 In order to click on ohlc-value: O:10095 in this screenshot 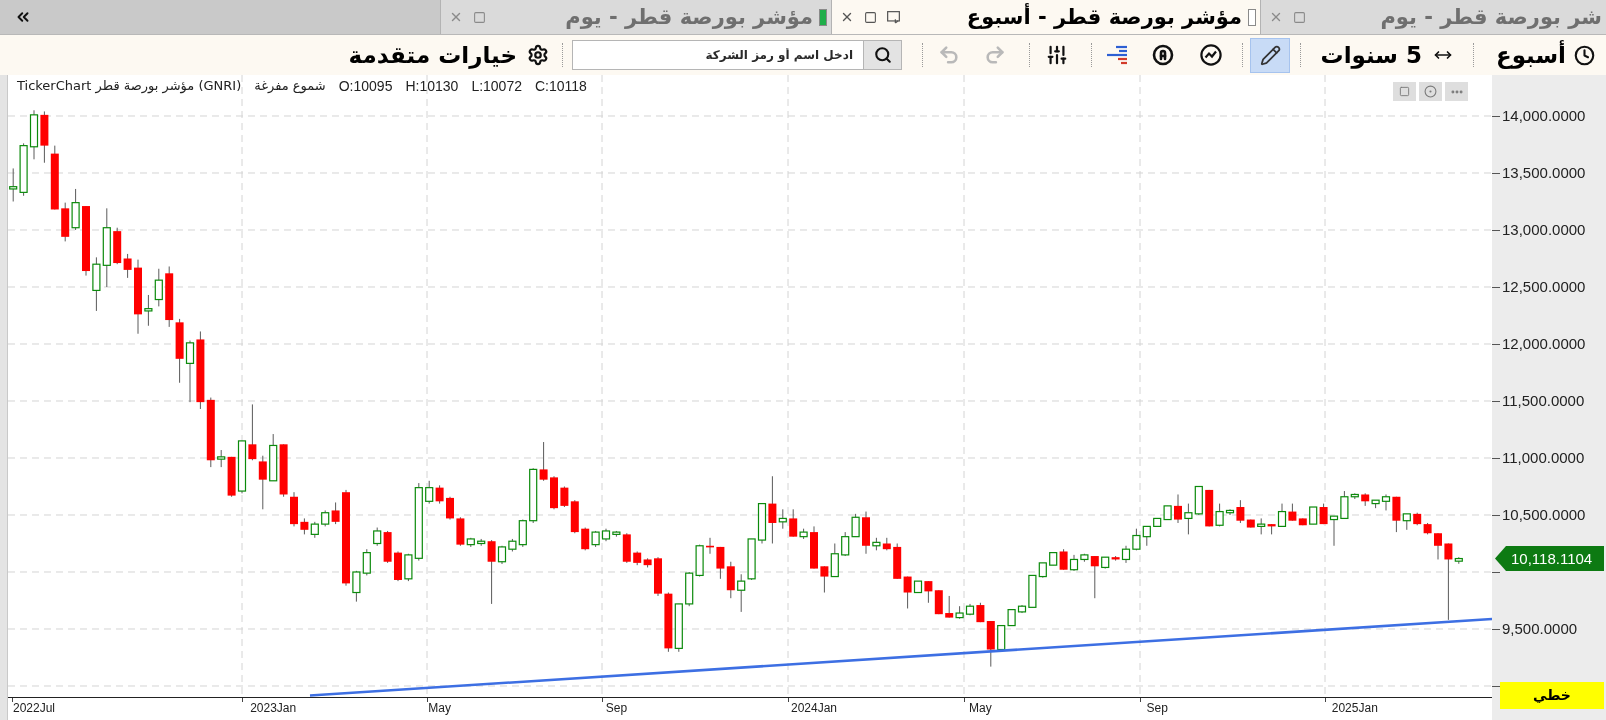, I will do `click(365, 86)`.